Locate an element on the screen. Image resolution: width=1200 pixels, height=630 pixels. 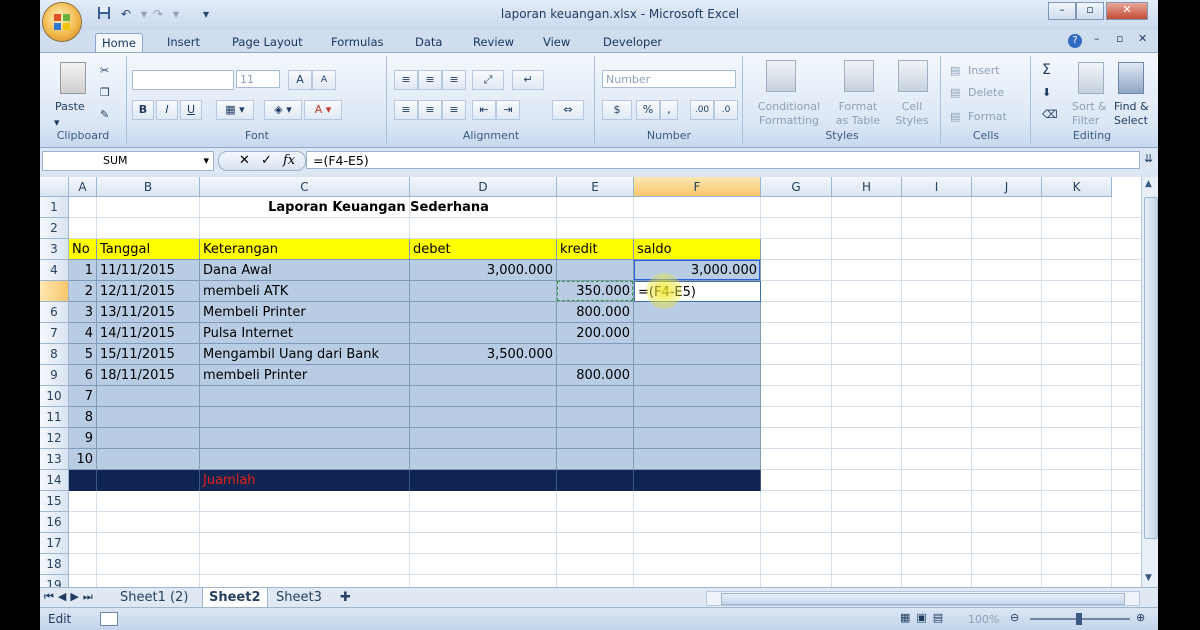
format-as-table-button: Format is located at coordinates (858, 106).